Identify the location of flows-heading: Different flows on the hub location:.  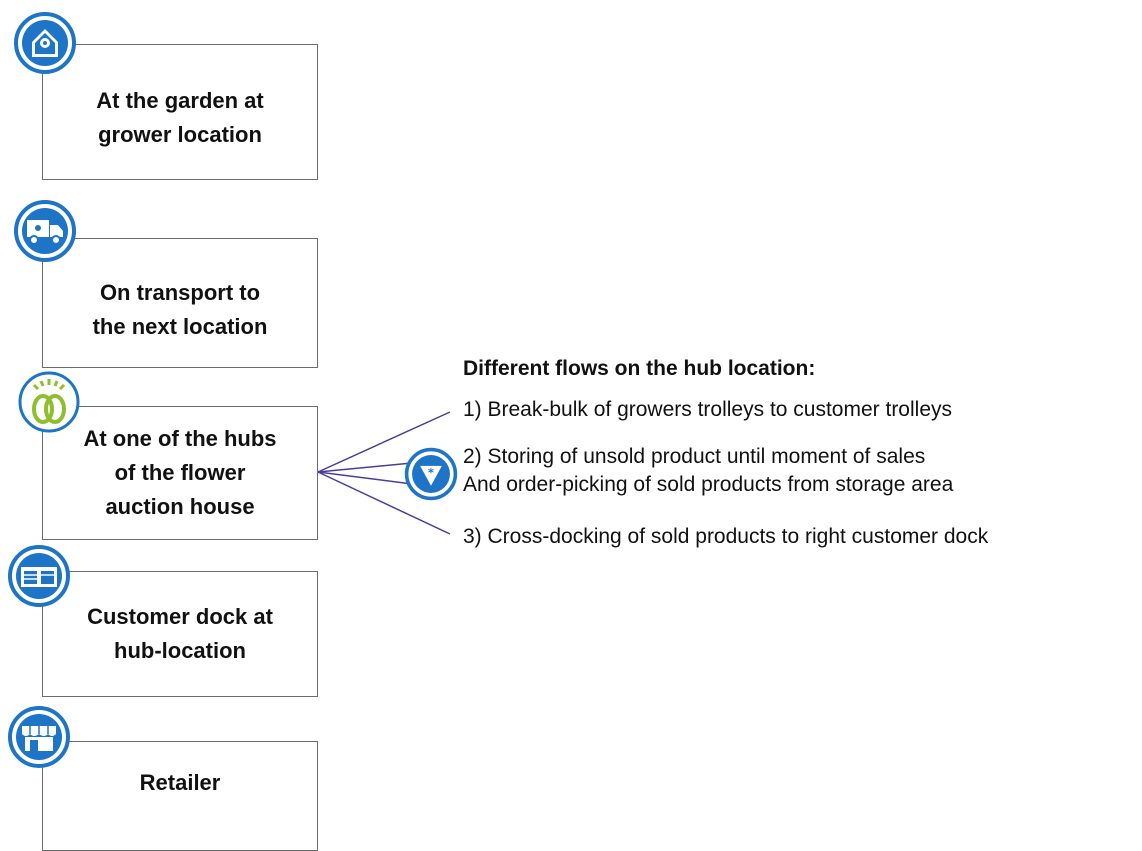
(639, 368).